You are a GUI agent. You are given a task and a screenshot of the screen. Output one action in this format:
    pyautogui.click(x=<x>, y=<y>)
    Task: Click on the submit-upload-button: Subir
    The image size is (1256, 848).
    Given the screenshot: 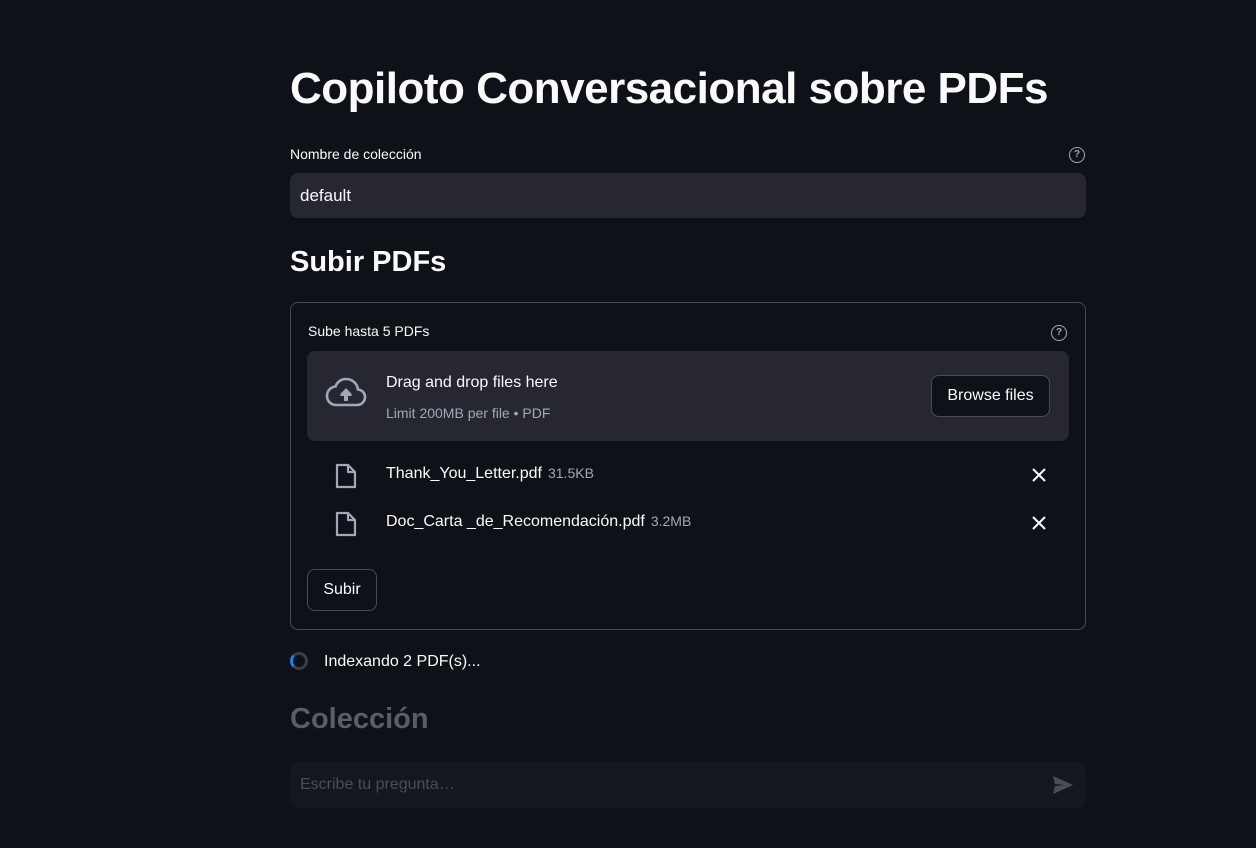 What is the action you would take?
    pyautogui.click(x=342, y=590)
    